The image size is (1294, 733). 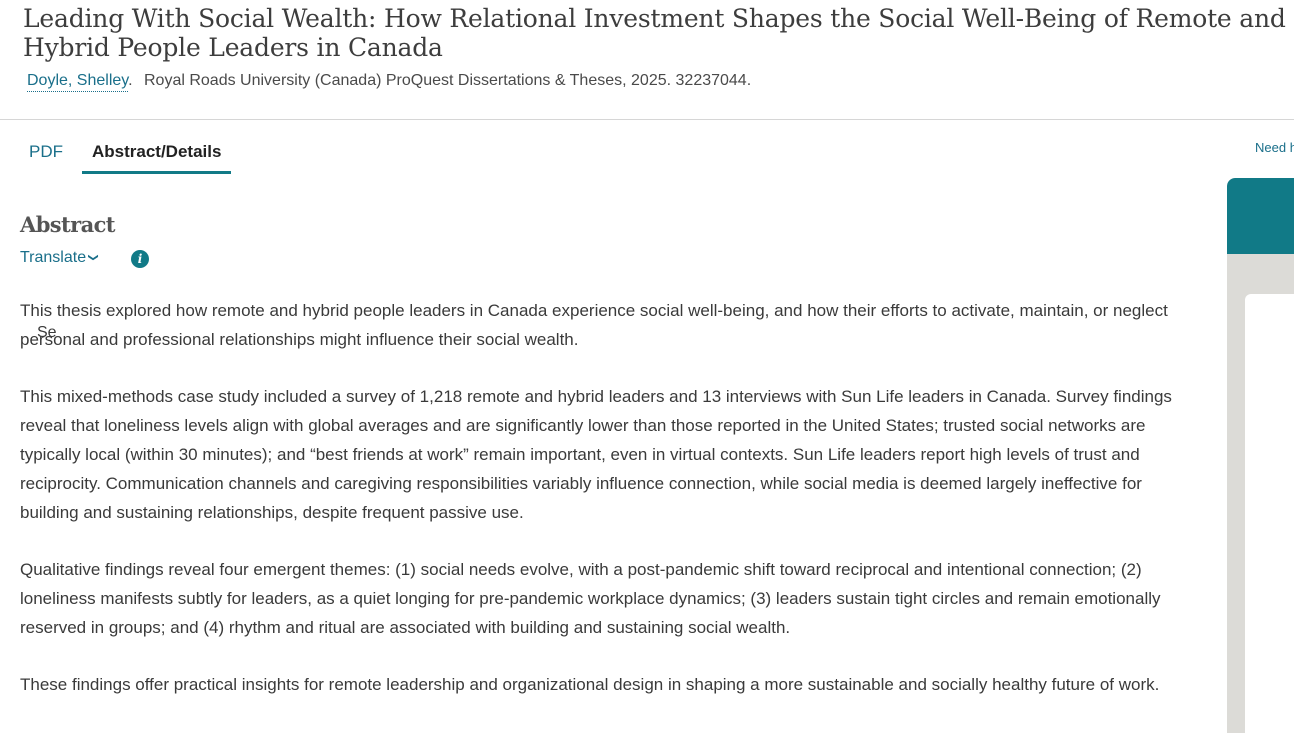 I want to click on side-panel, so click(x=1260, y=455).